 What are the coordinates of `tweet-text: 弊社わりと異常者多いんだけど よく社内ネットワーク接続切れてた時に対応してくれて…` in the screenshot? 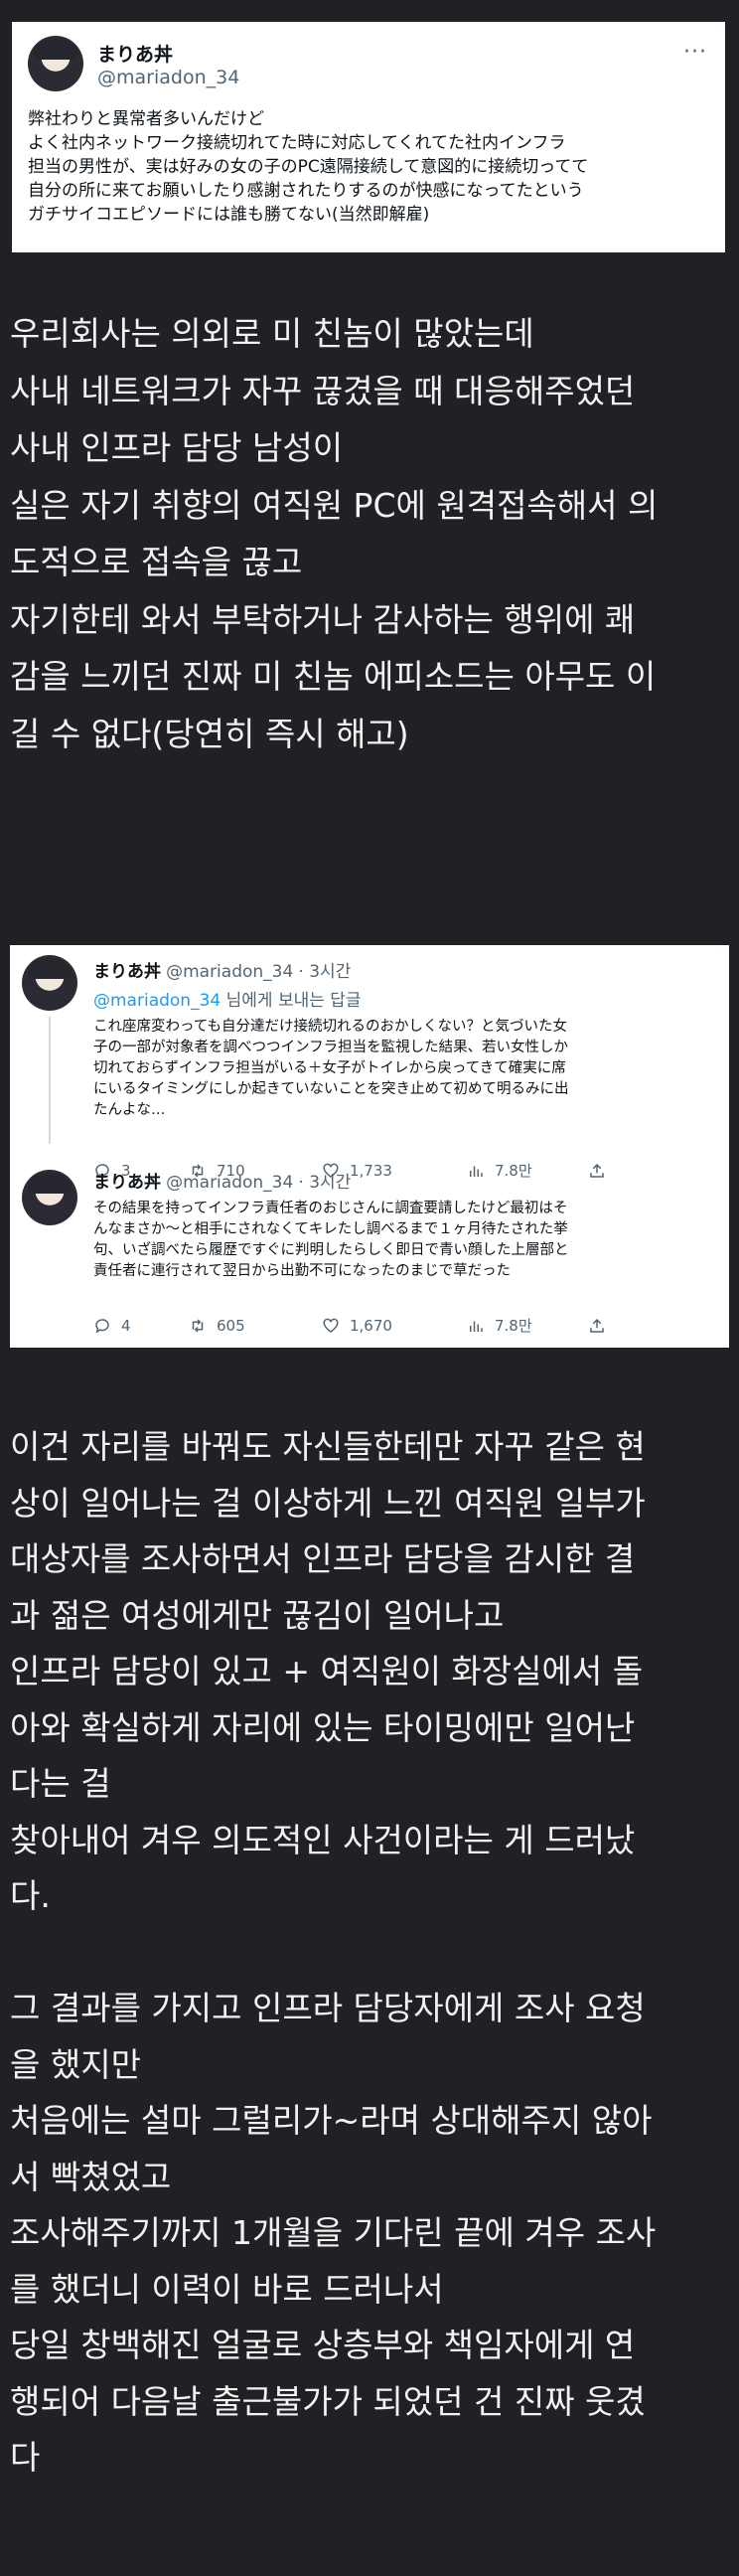 It's located at (368, 167).